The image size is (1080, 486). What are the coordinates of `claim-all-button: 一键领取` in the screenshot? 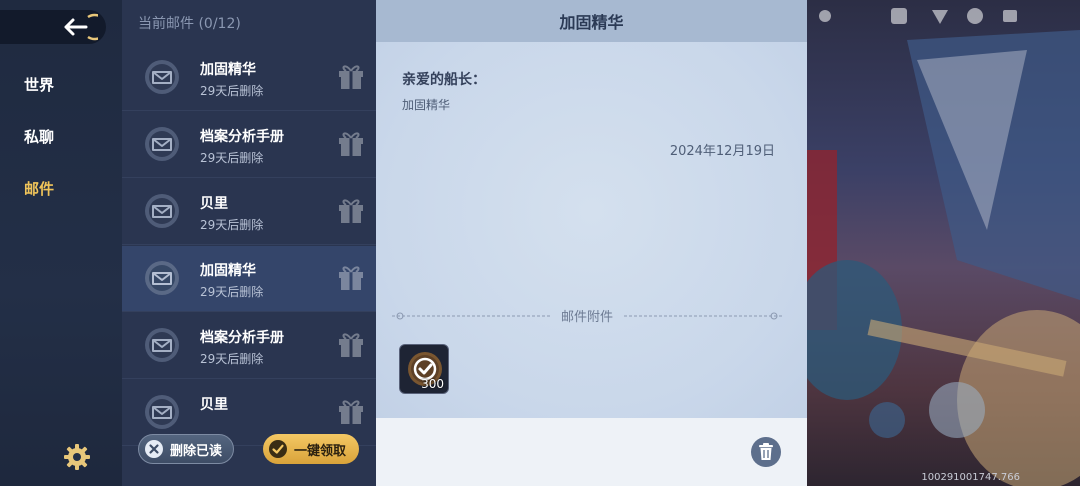 It's located at (311, 449).